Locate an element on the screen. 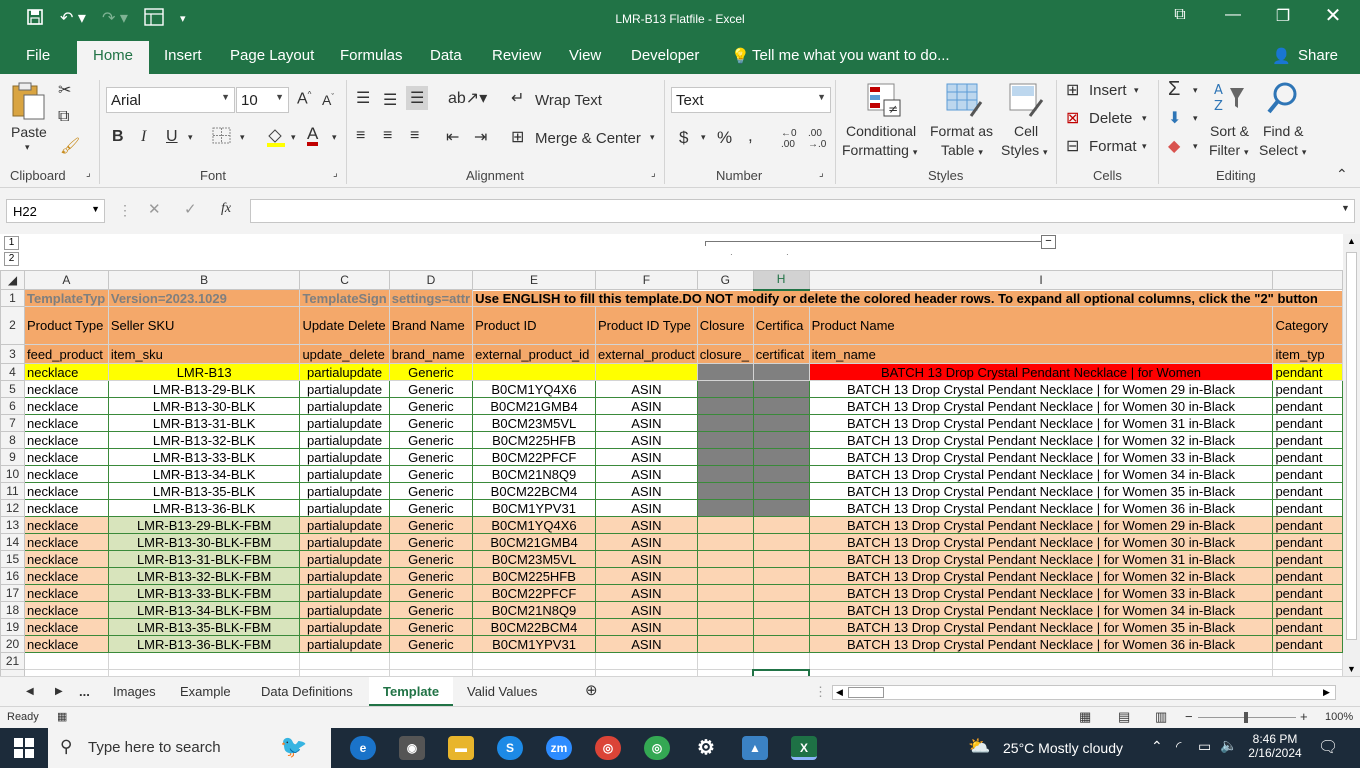  cell: B0CM225HFB is located at coordinates (534, 576).